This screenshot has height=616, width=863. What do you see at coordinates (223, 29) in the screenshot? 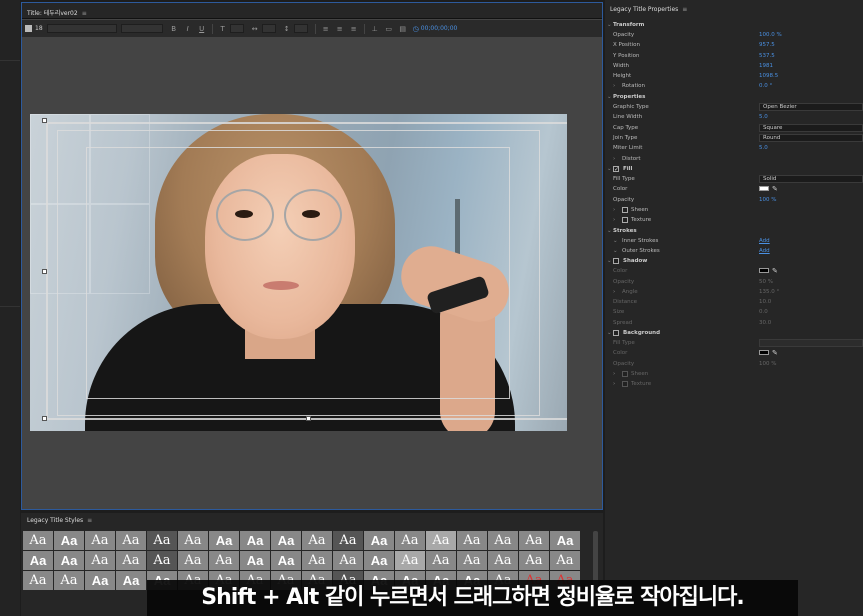
I see `font-size-icon: T` at bounding box center [223, 29].